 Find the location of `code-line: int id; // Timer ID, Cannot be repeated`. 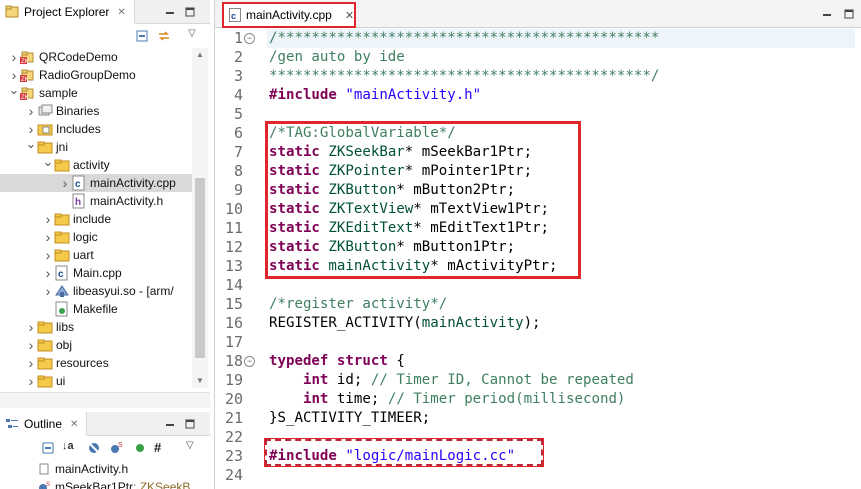

code-line: int id; // Timer ID, Cannot be repeated is located at coordinates (451, 380).